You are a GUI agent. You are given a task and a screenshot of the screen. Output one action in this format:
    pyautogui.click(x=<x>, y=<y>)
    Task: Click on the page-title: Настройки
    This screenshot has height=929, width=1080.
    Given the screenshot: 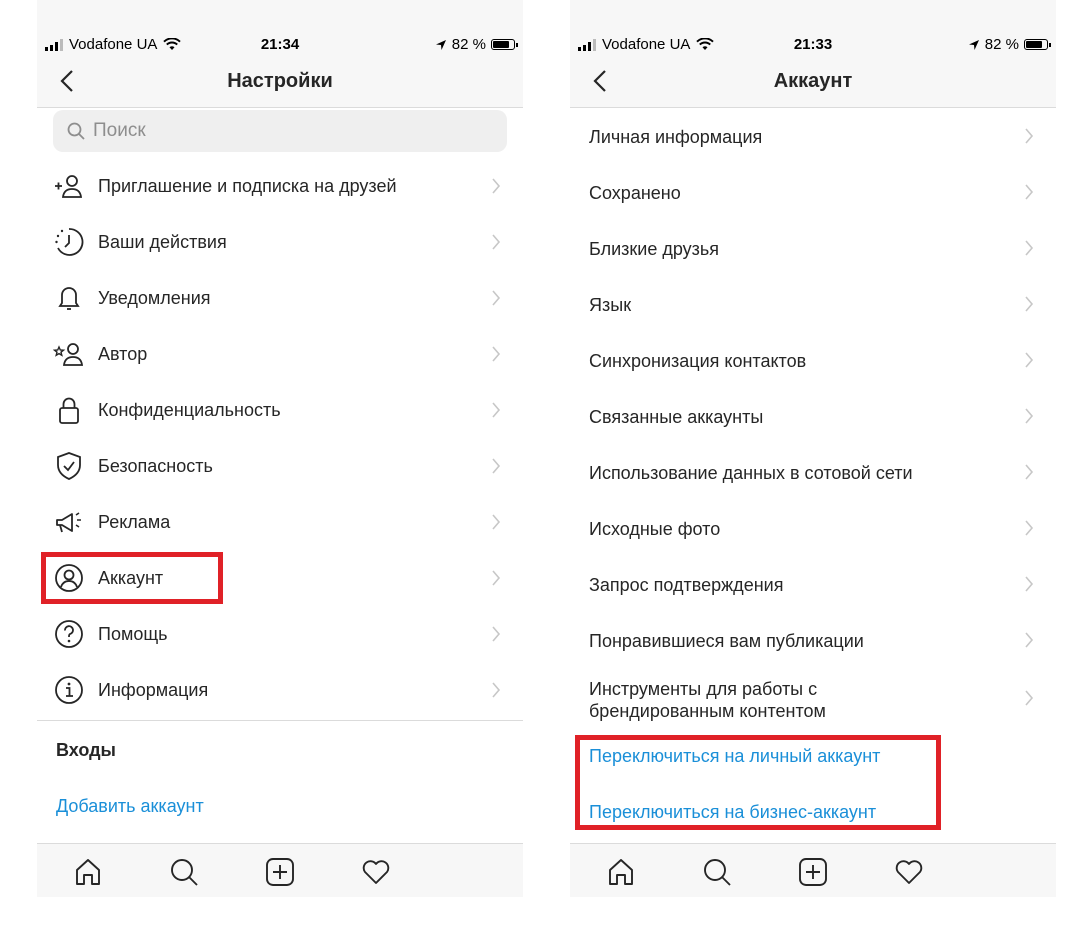 What is the action you would take?
    pyautogui.click(x=280, y=81)
    